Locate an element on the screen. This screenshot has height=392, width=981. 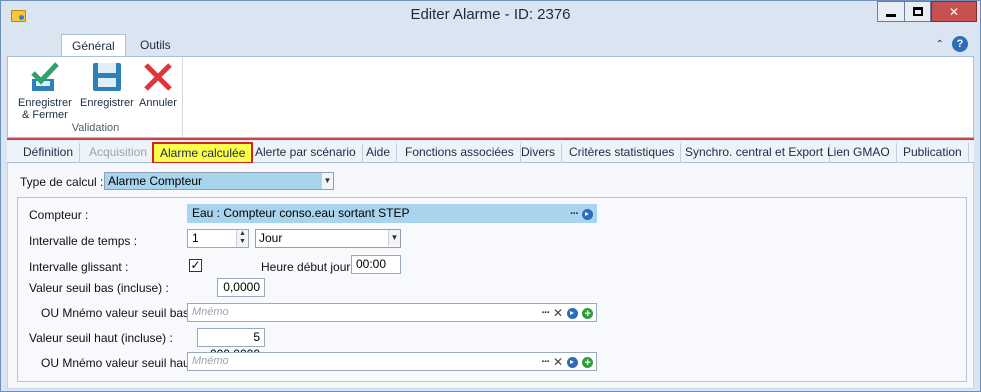
close-button: ✕ is located at coordinates (954, 11).